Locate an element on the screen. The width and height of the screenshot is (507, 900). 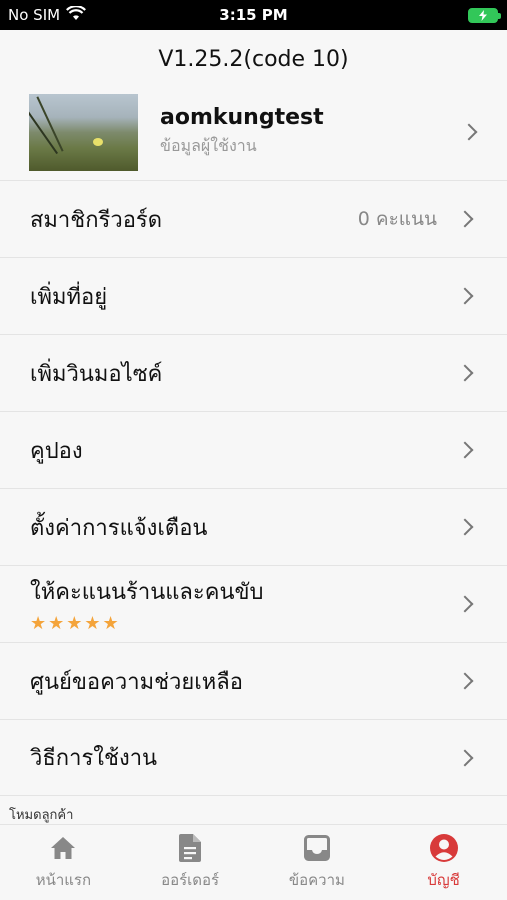
tab-home: หน้าแรก is located at coordinates (63, 862).